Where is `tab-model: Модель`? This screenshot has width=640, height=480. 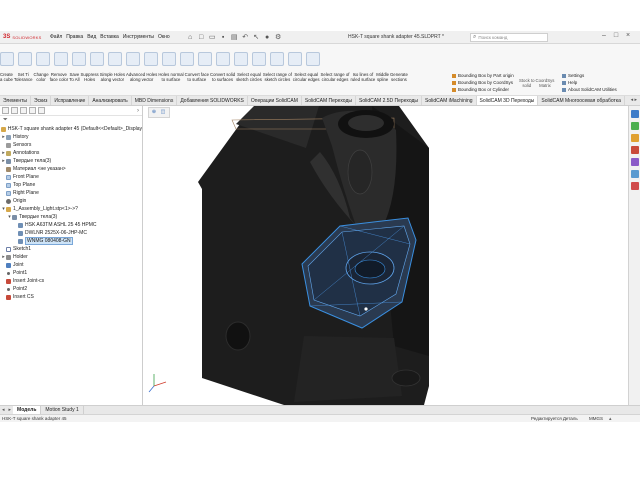 tab-model: Модель is located at coordinates (27, 410).